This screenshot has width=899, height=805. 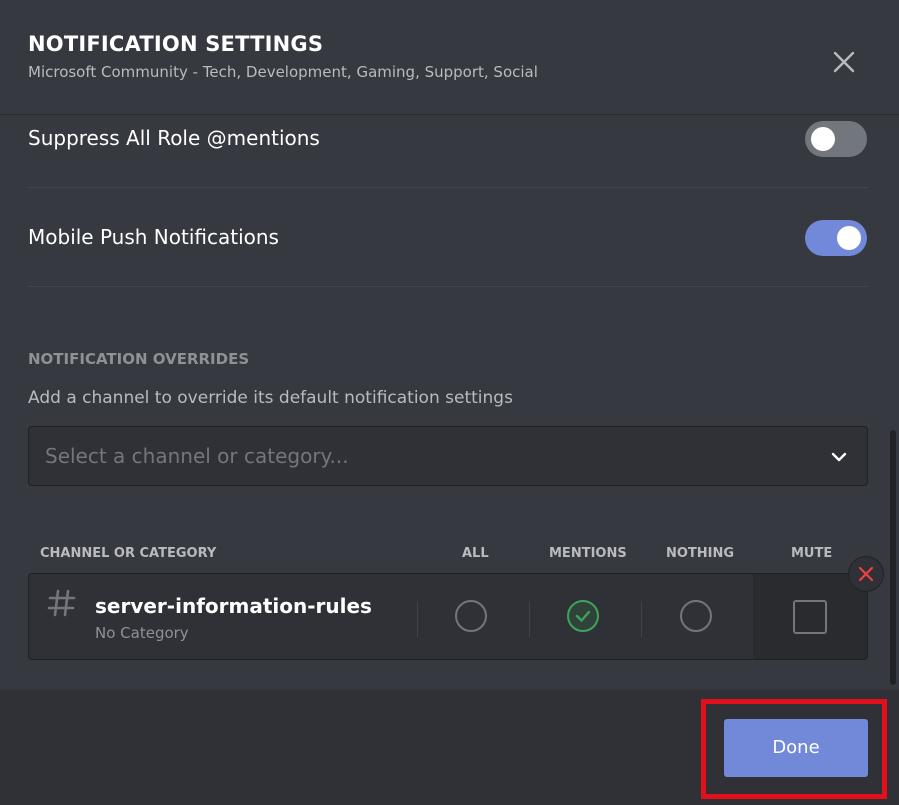 What do you see at coordinates (475, 553) in the screenshot?
I see `column-header-all: ALL` at bounding box center [475, 553].